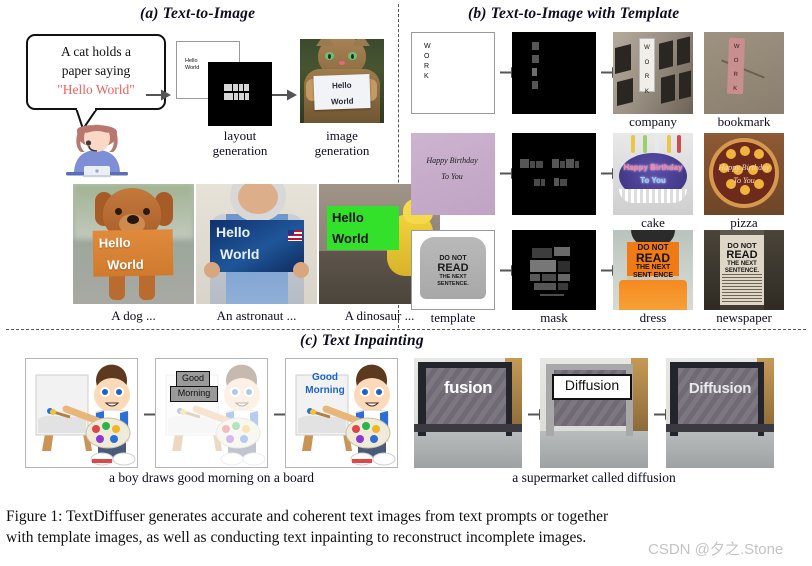  Describe the element at coordinates (720, 413) in the screenshot. I see `inpaint-hall-result: Diffusion` at that location.